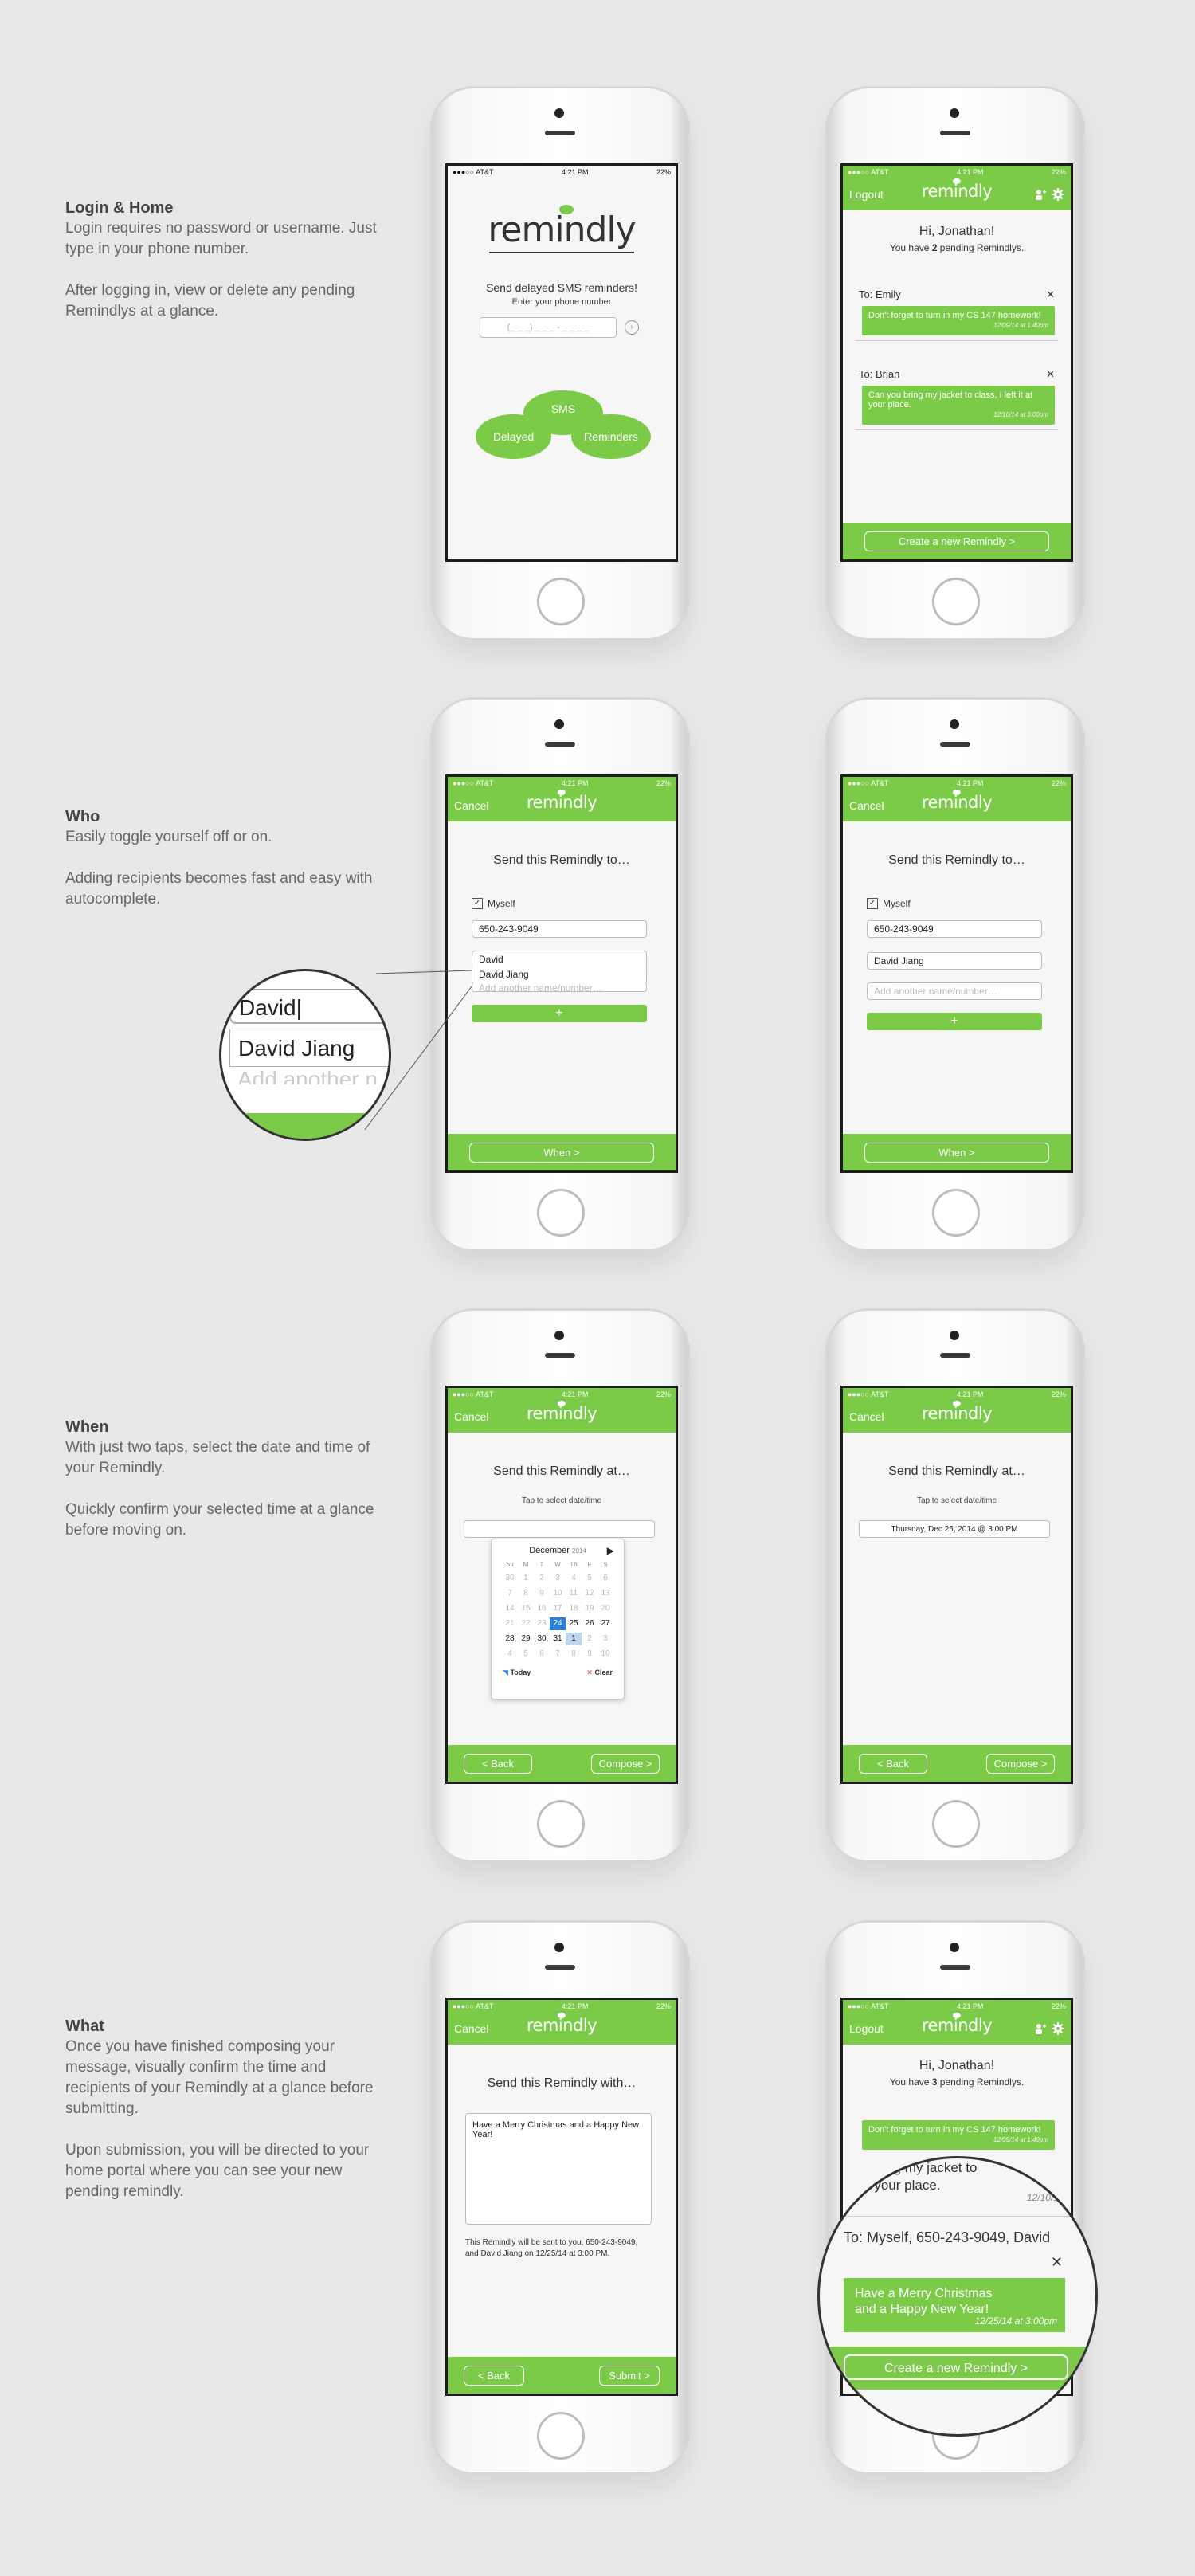 The height and width of the screenshot is (2576, 1195). I want to click on calendar-day: 14, so click(510, 1608).